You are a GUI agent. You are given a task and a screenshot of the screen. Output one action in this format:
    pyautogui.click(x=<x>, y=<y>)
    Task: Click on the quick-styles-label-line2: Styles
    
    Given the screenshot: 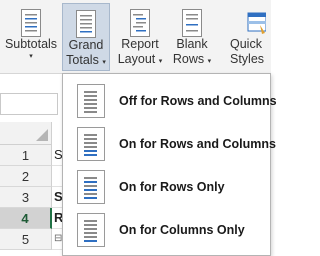 What is the action you would take?
    pyautogui.click(x=247, y=59)
    